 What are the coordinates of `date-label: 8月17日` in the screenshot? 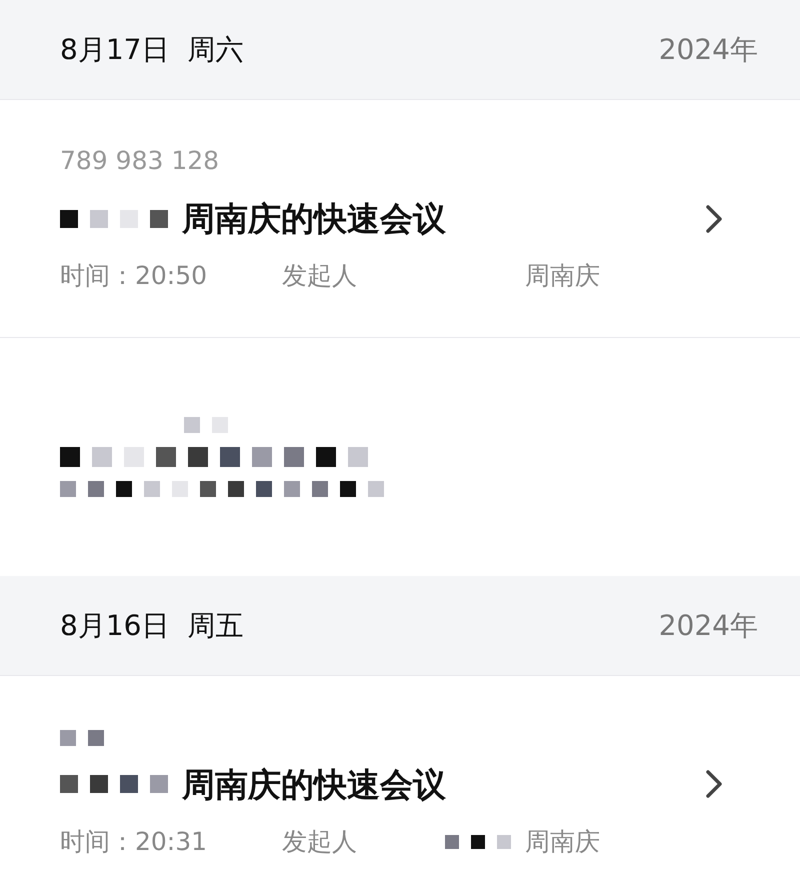 It's located at (115, 50).